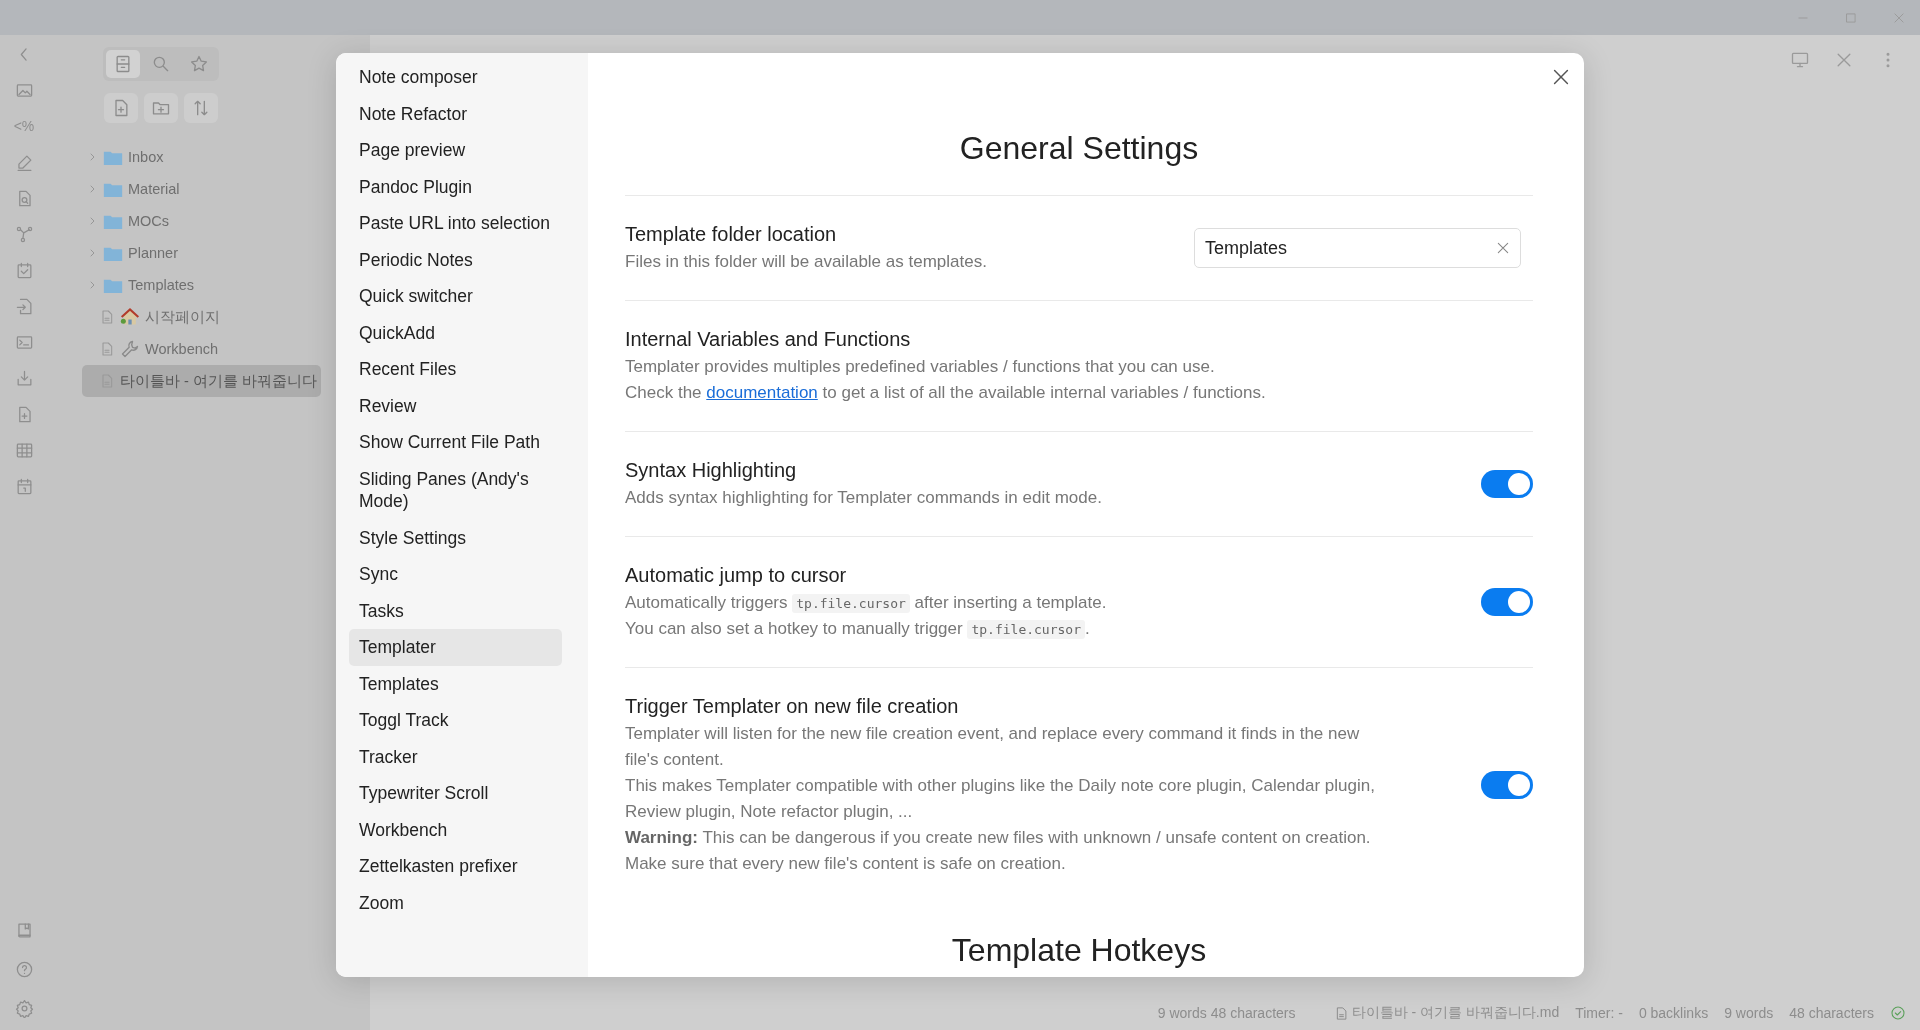 The height and width of the screenshot is (1030, 1920). I want to click on status-text: 9 words 48 characters, so click(1226, 1013).